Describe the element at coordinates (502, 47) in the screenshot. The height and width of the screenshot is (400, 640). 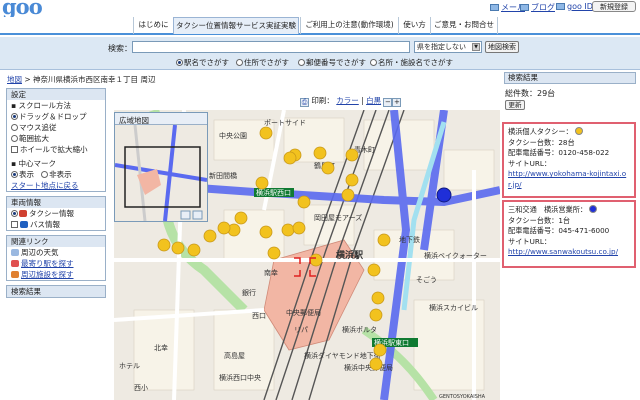
I see `map-search-button: 地図検索` at that location.